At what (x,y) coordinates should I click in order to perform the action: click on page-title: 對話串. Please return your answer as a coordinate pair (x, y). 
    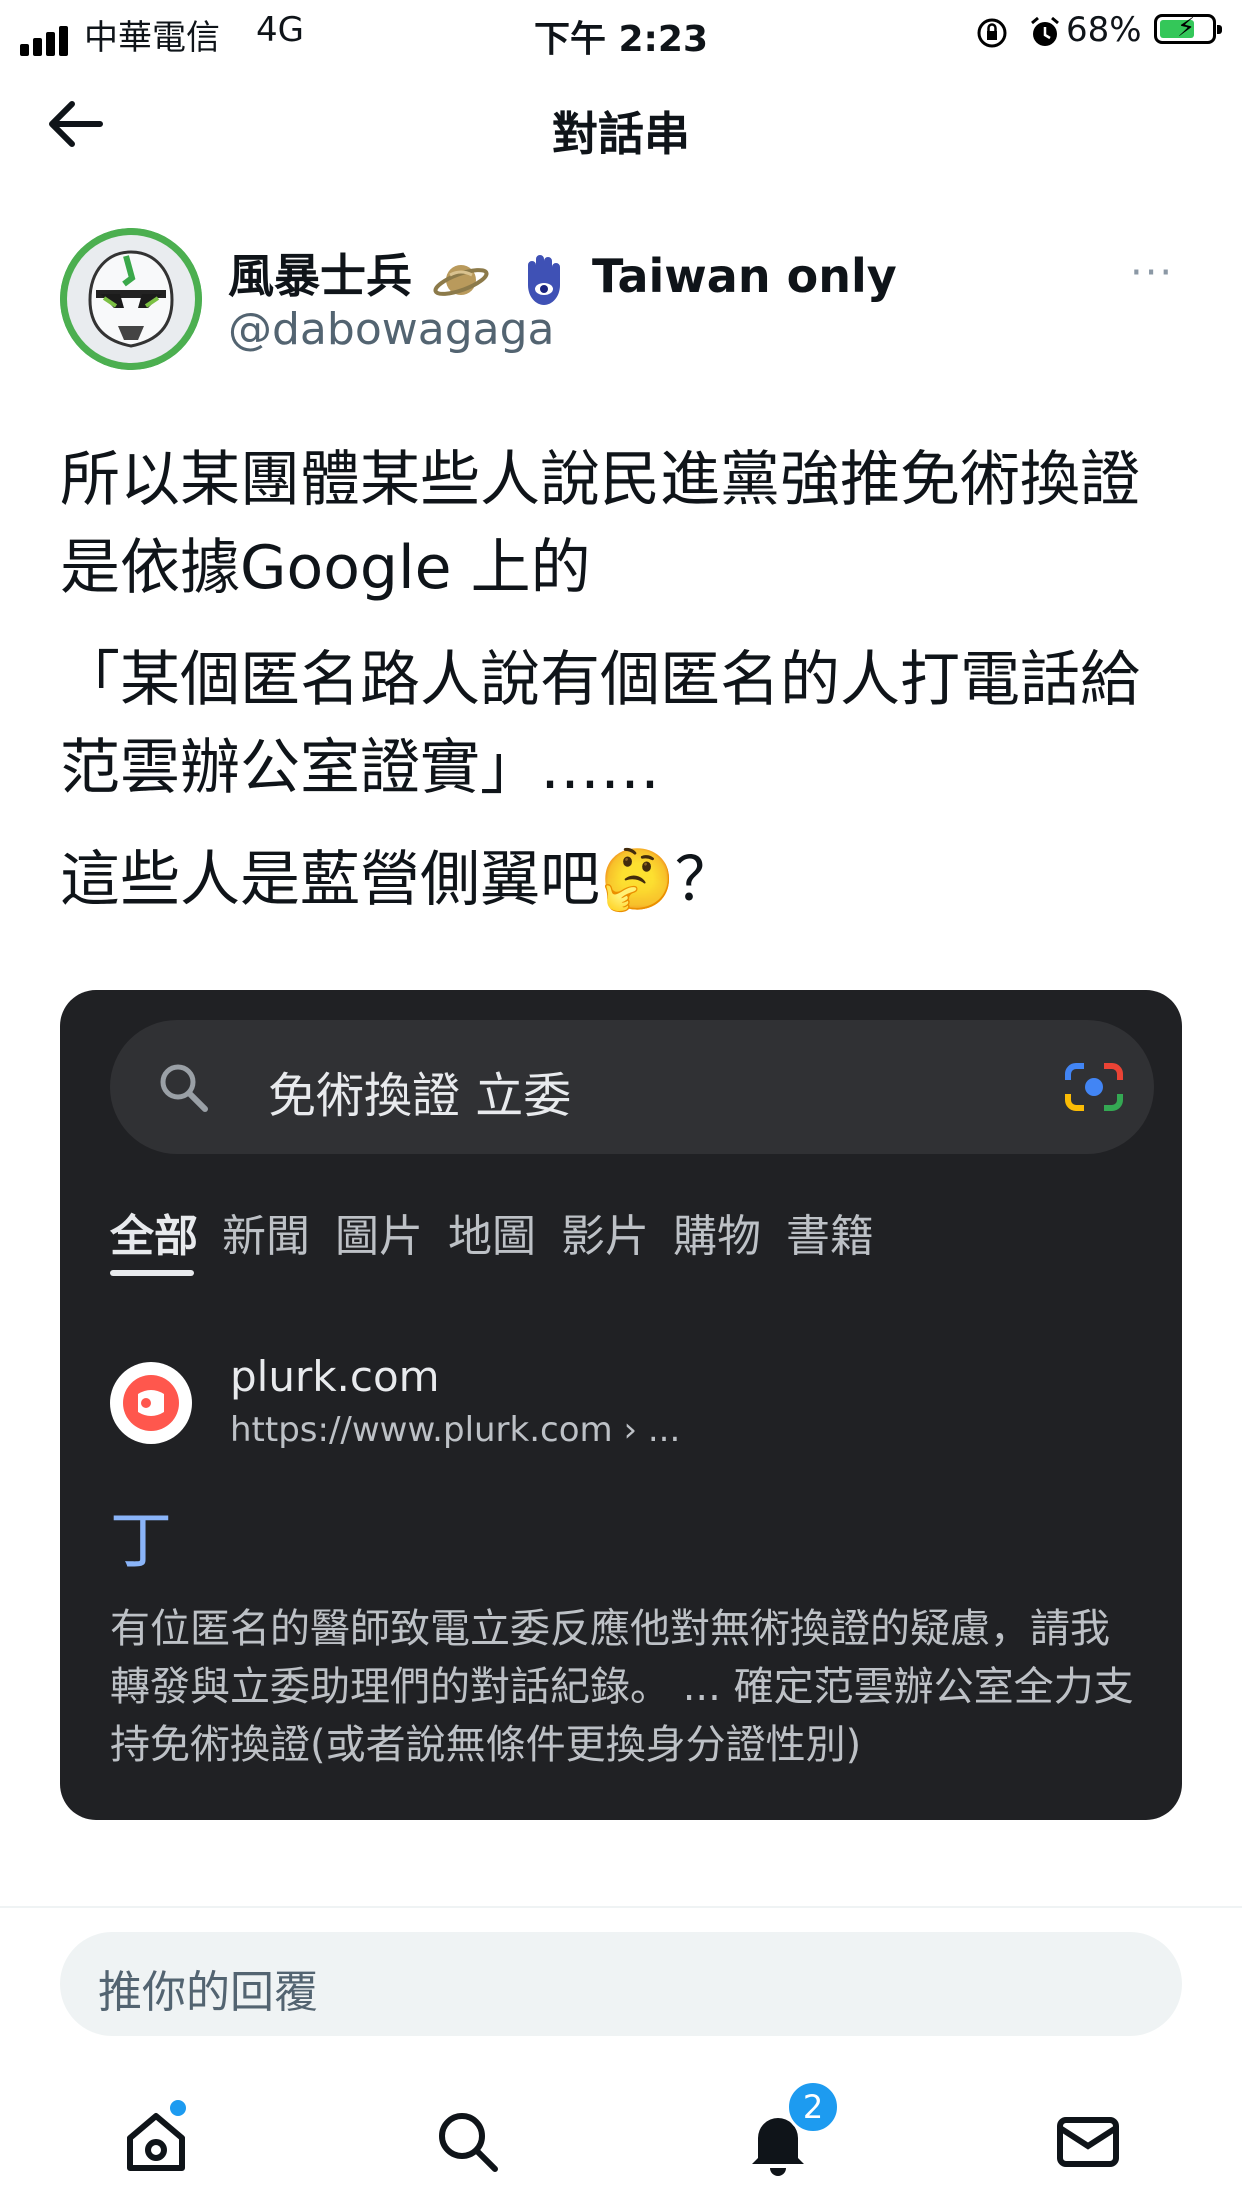
    Looking at the image, I should click on (621, 134).